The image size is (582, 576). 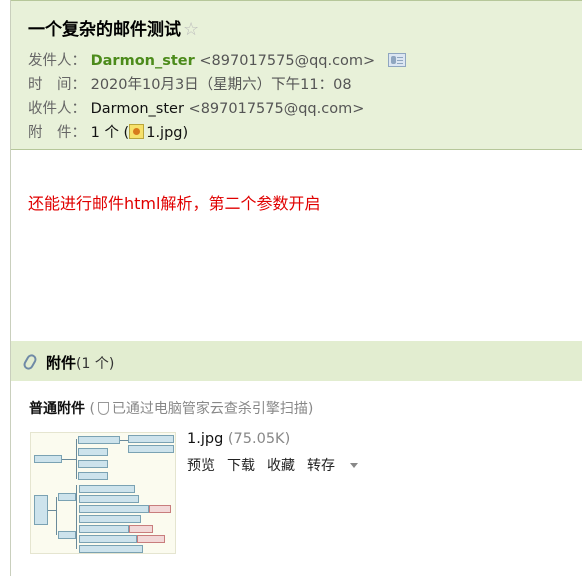 I want to click on attachment-count: 1 个 (, so click(x=110, y=133).